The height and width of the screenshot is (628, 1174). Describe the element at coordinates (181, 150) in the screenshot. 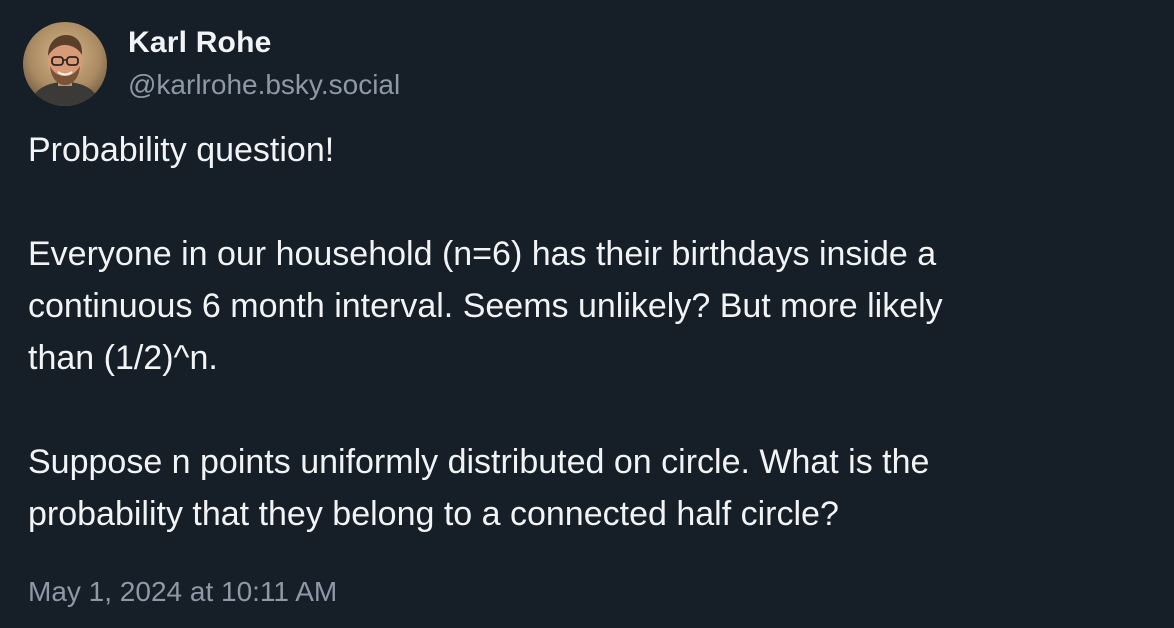

I see `post-line: Probability question!` at that location.